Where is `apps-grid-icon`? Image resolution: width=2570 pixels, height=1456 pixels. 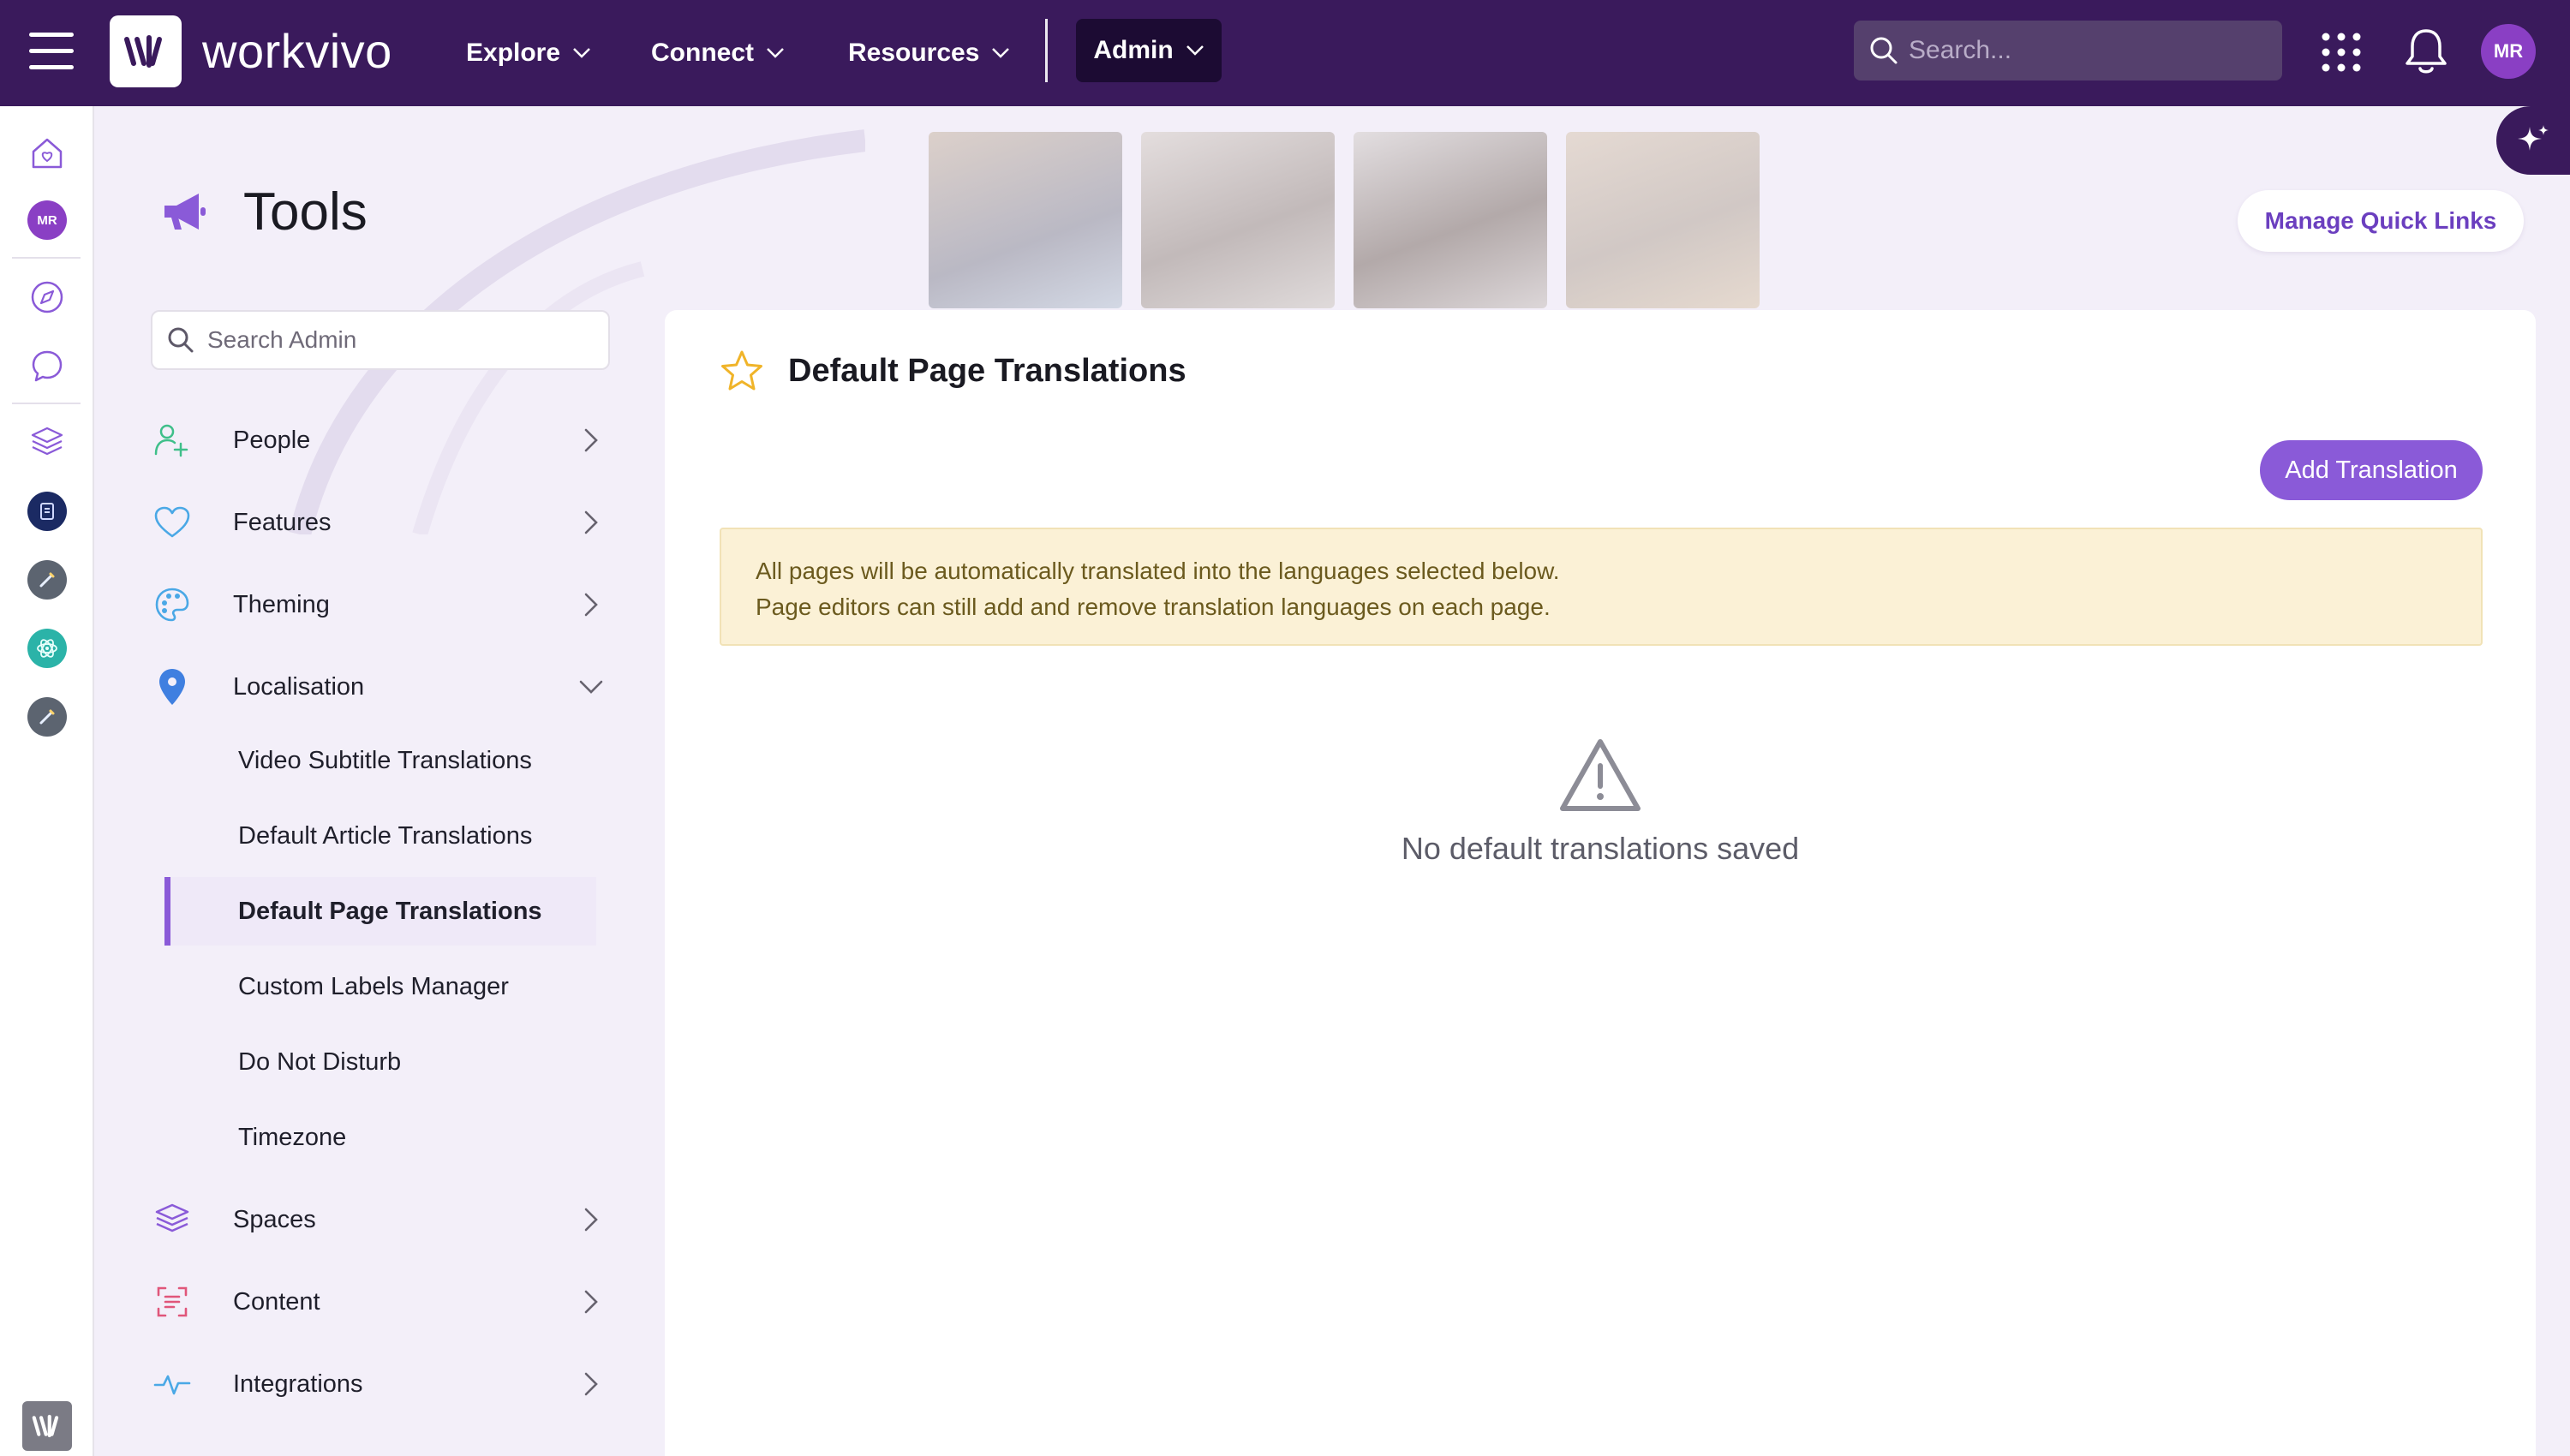 apps-grid-icon is located at coordinates (2342, 52).